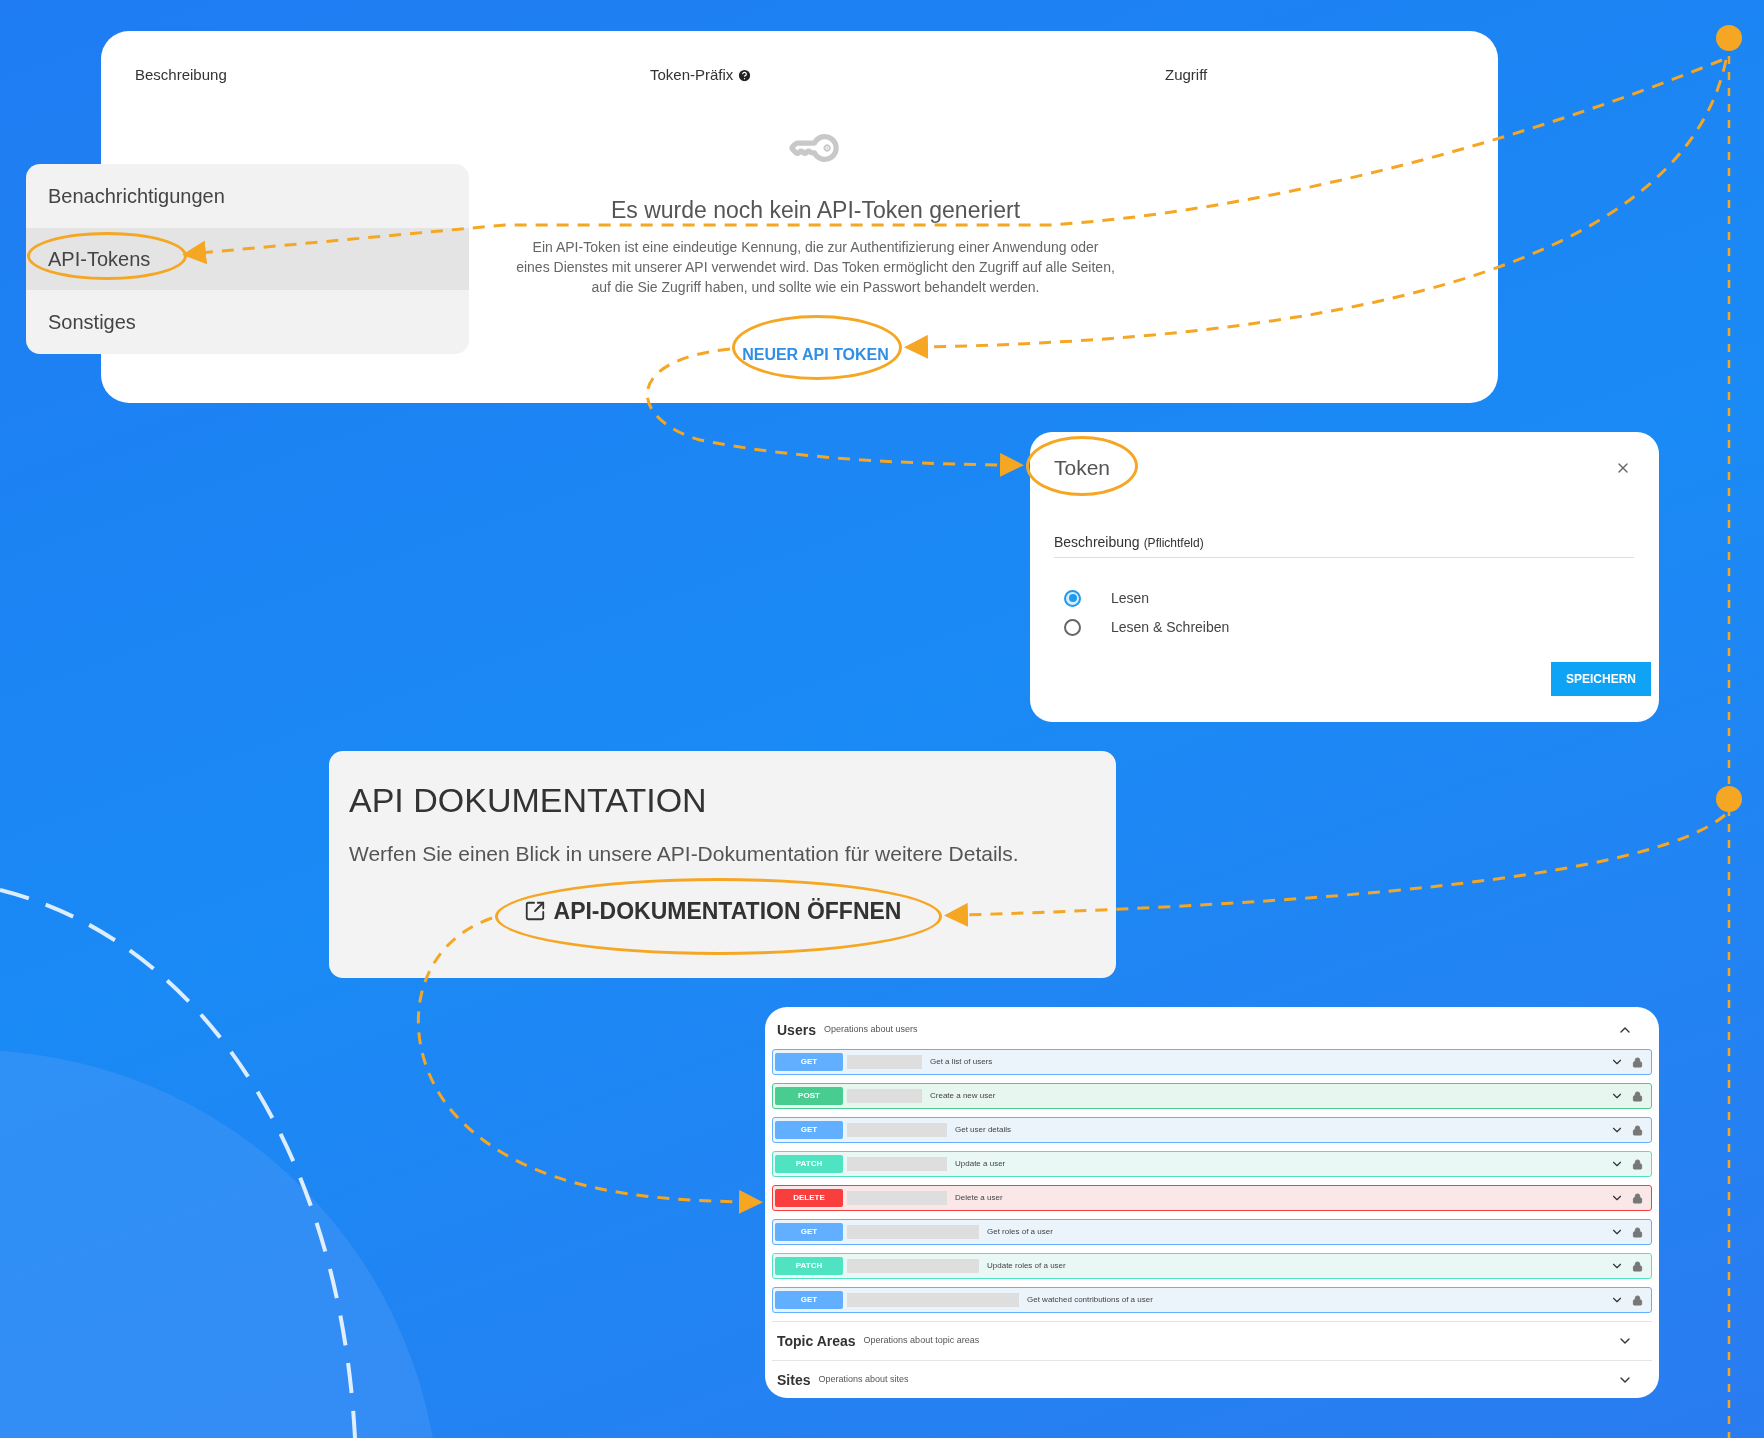 The width and height of the screenshot is (1764, 1438). Describe the element at coordinates (247, 259) in the screenshot. I see `sidebar-item: API-Tokens` at that location.